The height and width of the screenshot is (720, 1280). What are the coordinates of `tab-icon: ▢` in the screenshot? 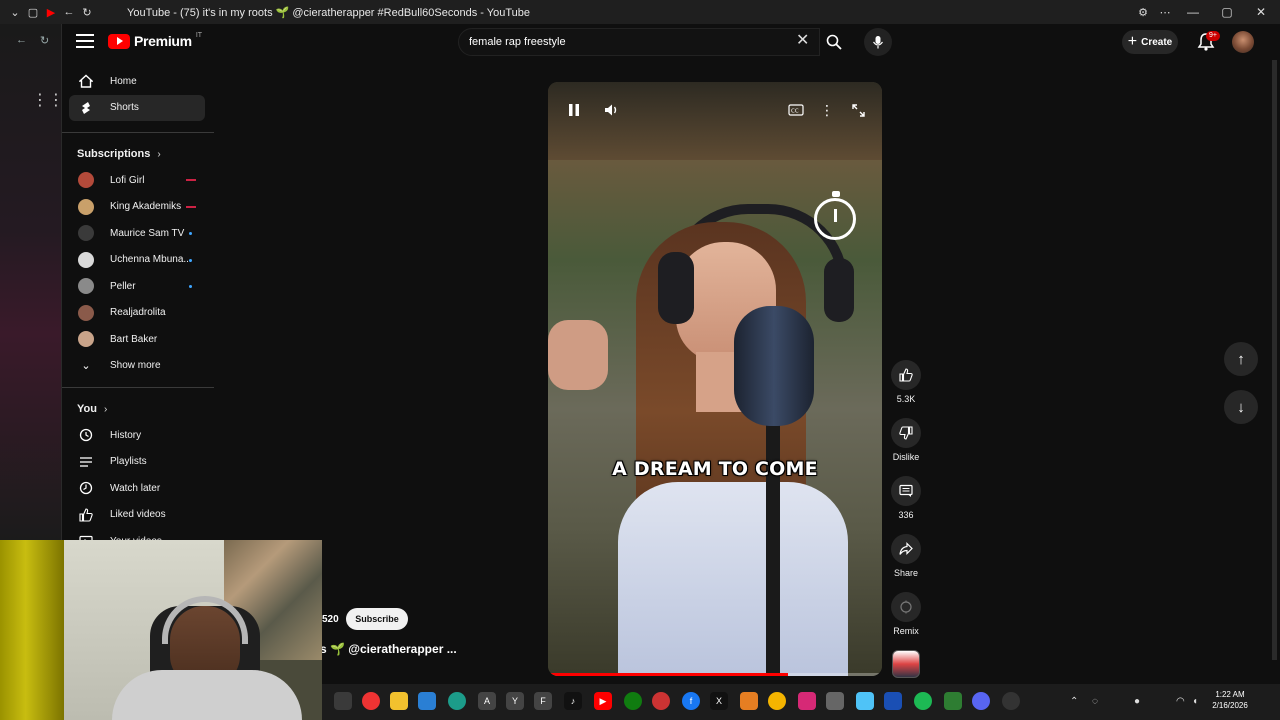 It's located at (33, 12).